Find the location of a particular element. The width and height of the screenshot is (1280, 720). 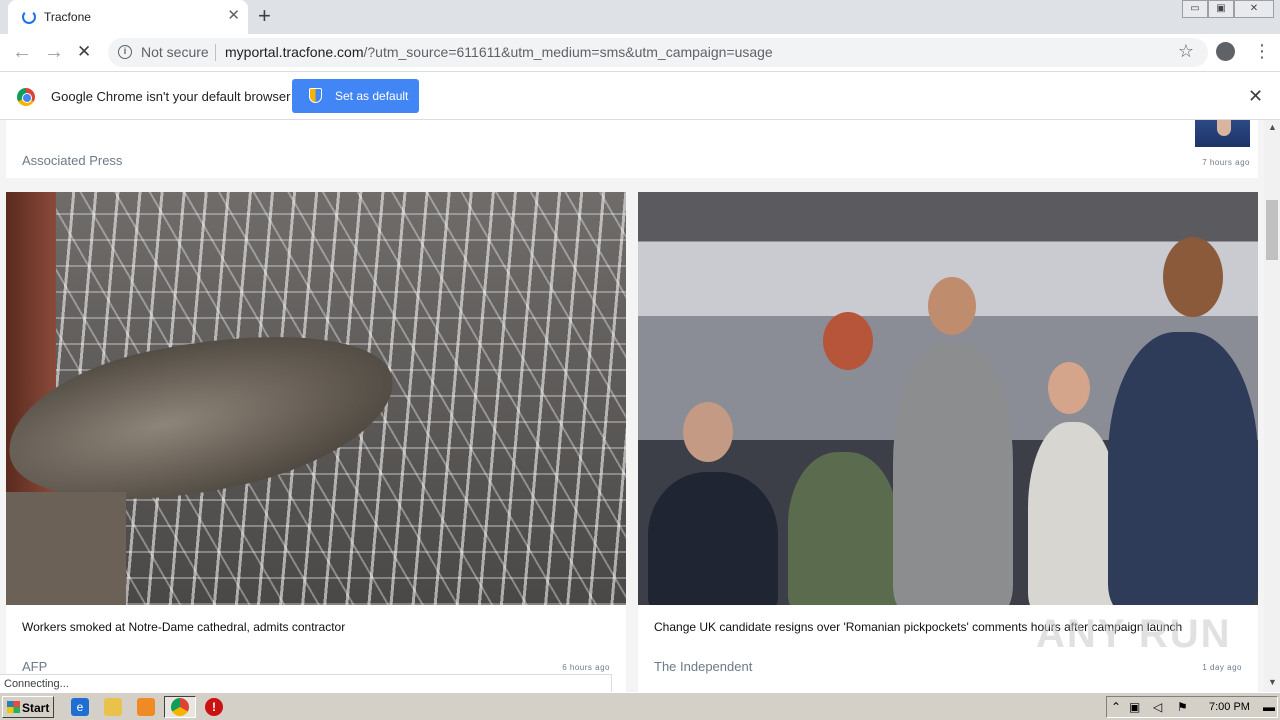

scrollbar-thumb is located at coordinates (1272, 230).